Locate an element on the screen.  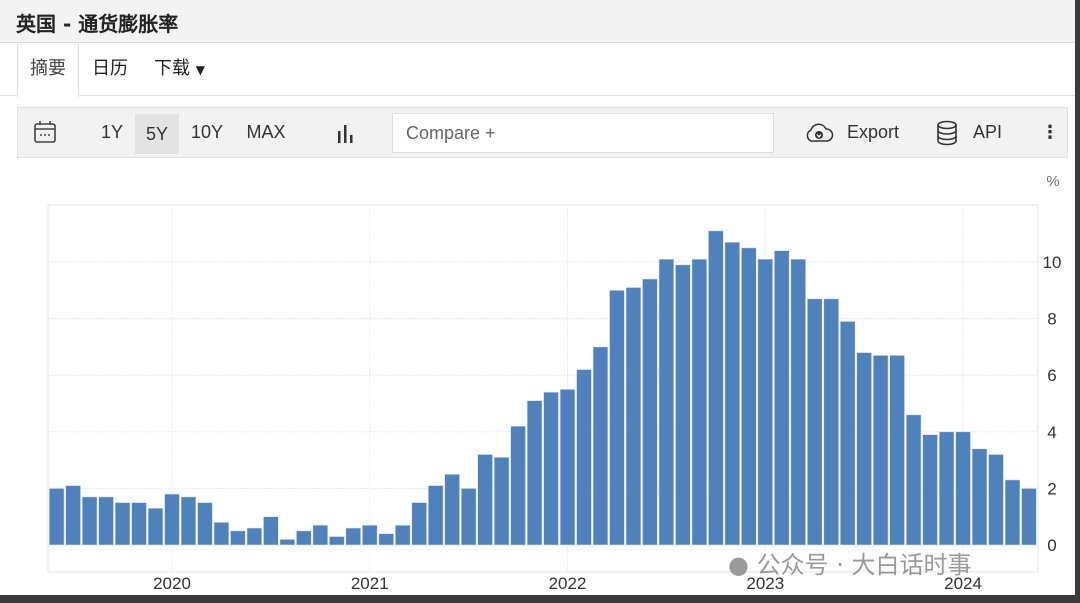
database-icon is located at coordinates (947, 133).